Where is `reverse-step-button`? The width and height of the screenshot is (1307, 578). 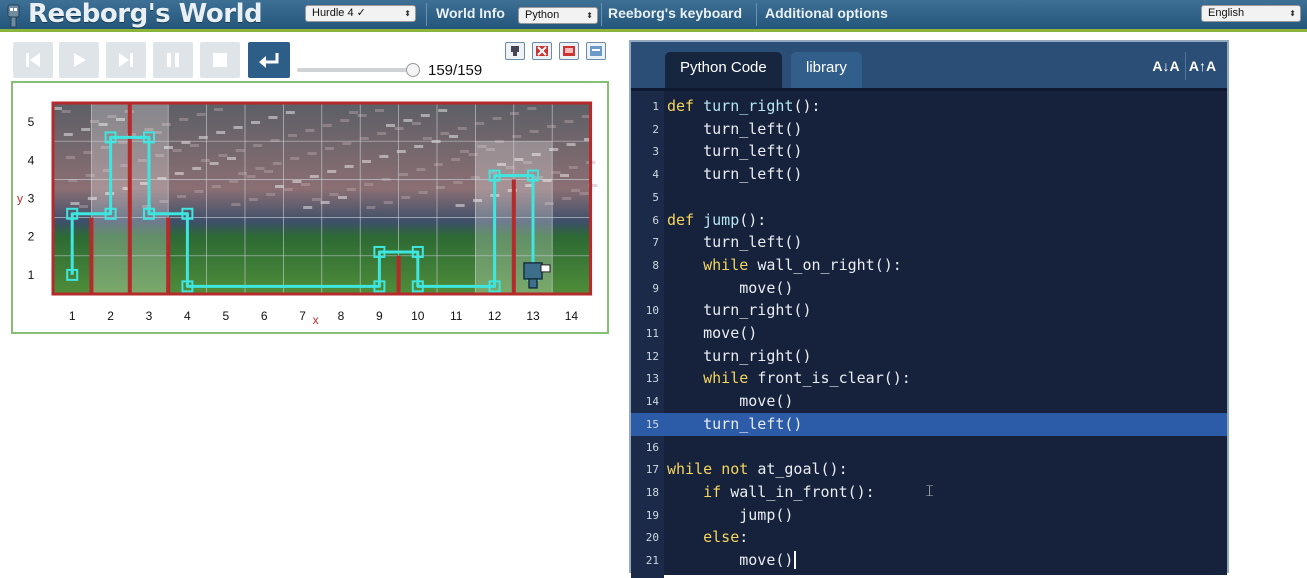 reverse-step-button is located at coordinates (269, 60).